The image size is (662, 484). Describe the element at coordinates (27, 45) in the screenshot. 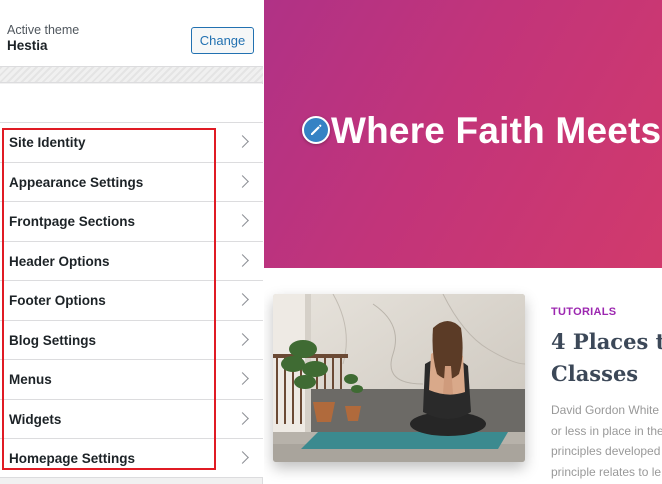

I see `active-theme-name: Hestia` at that location.